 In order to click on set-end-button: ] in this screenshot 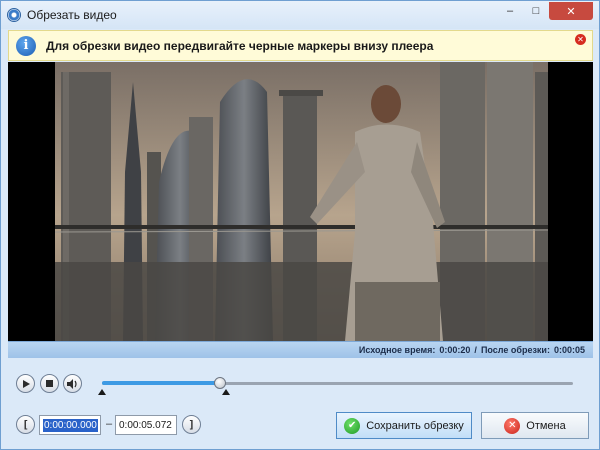, I will do `click(191, 424)`.